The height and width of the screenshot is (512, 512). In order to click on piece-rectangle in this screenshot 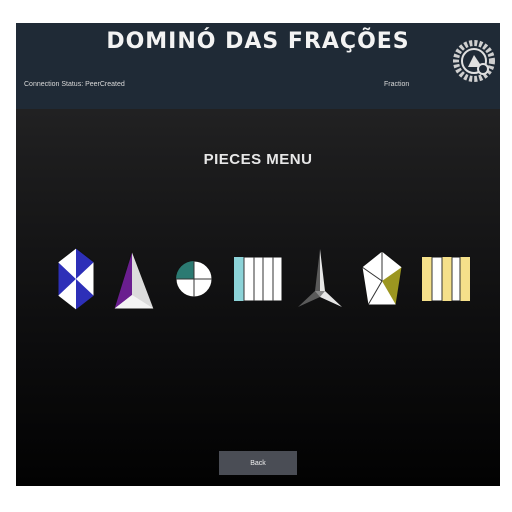, I will do `click(258, 279)`.